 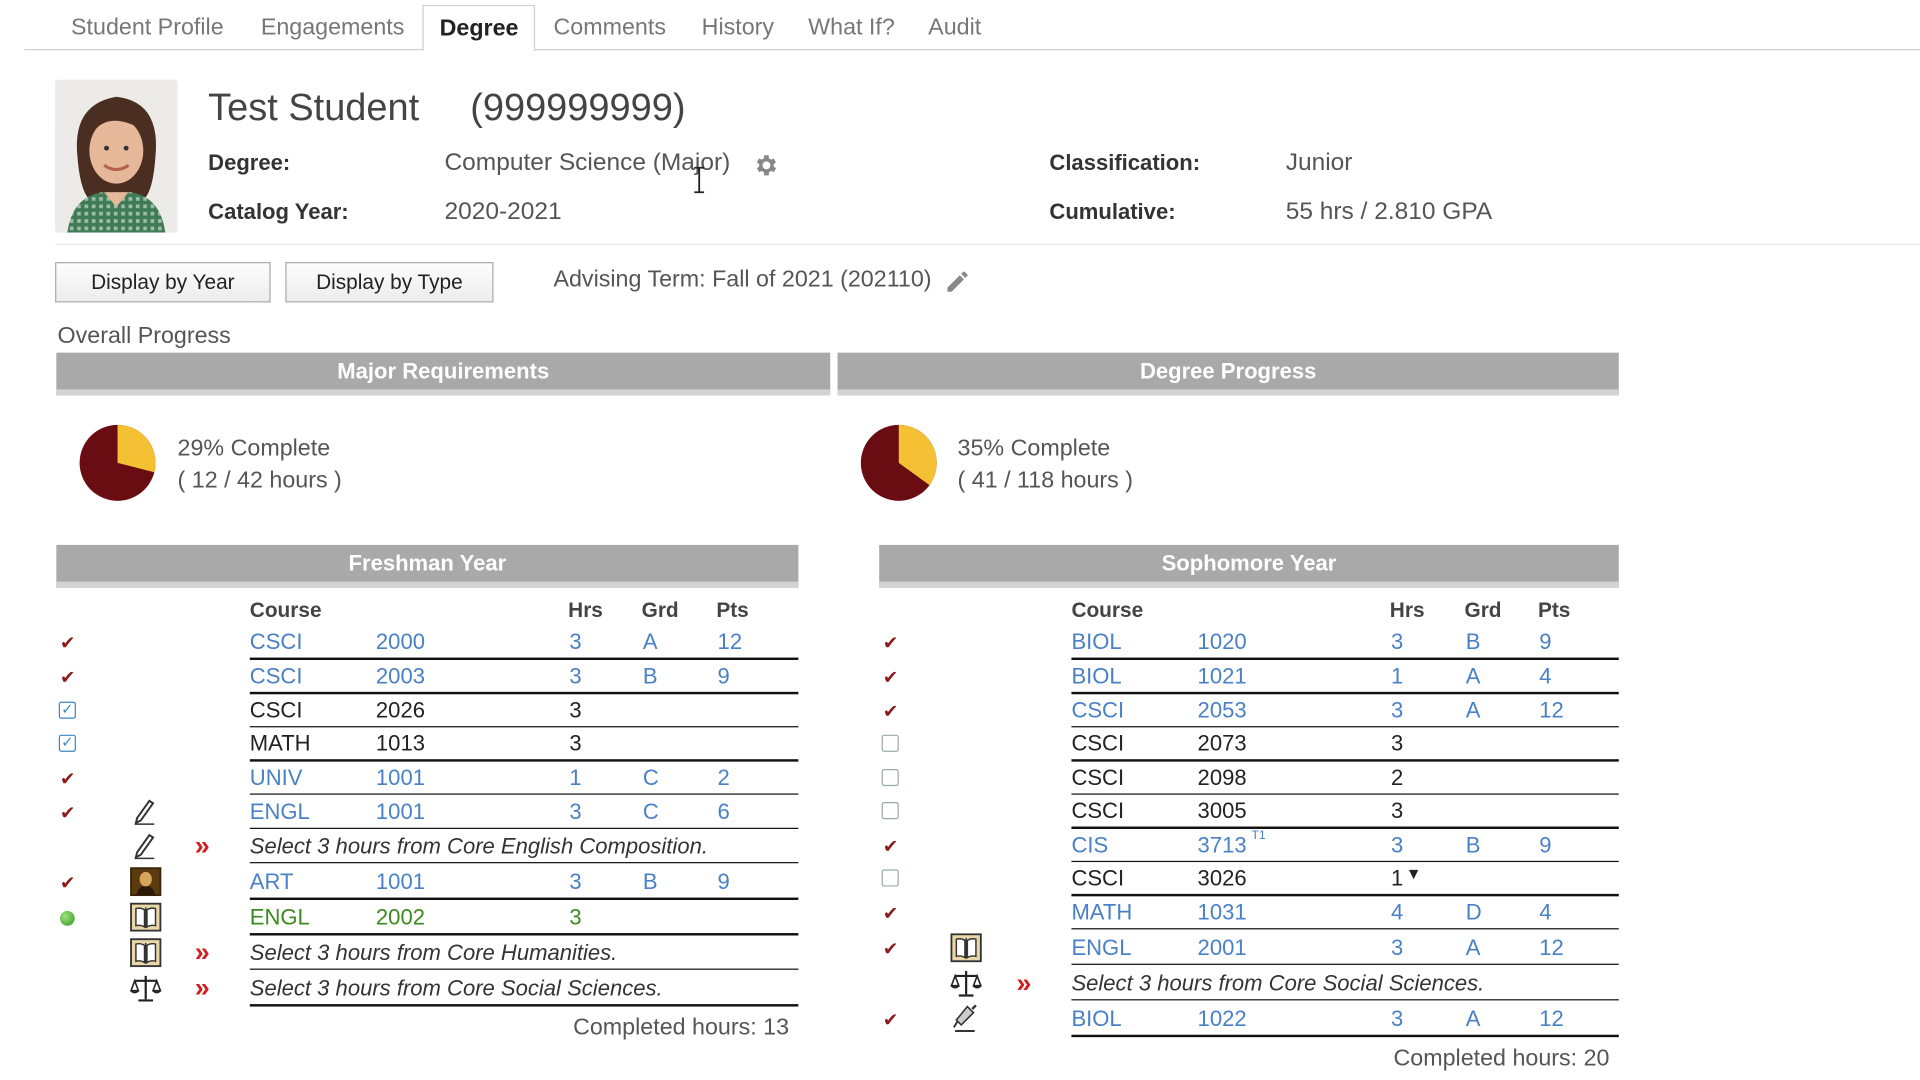 I want to click on book-icon, so click(x=146, y=917).